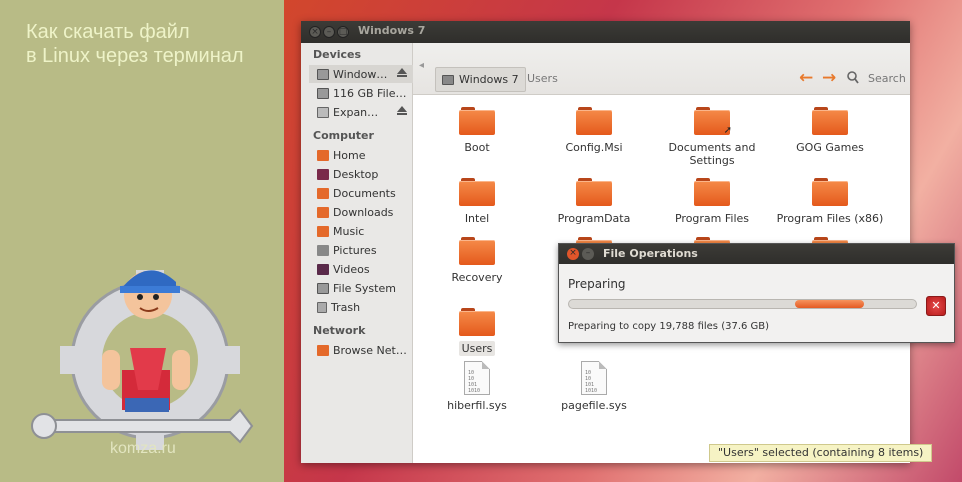 The height and width of the screenshot is (482, 962). Describe the element at coordinates (323, 212) in the screenshot. I see `downloads-icon` at that location.